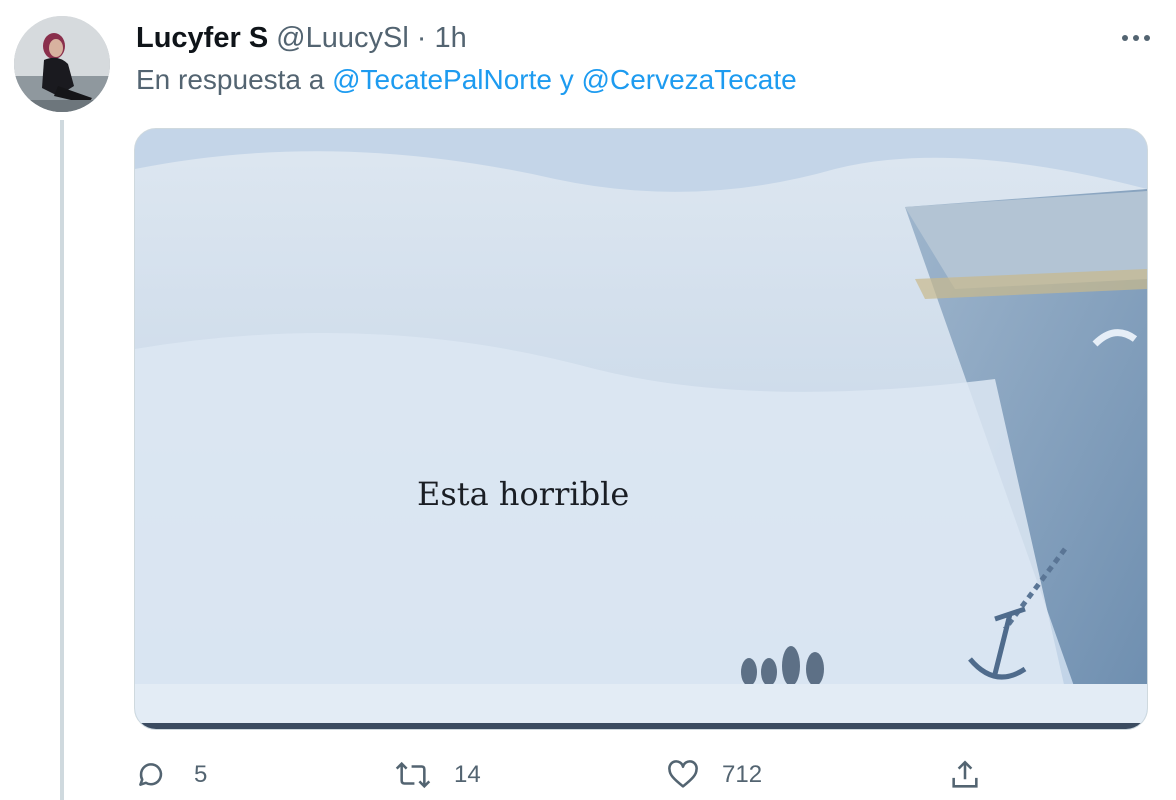 This screenshot has width=1176, height=800. I want to click on tweet-header: Lucyfer S @LuucySl · 1h, so click(646, 38).